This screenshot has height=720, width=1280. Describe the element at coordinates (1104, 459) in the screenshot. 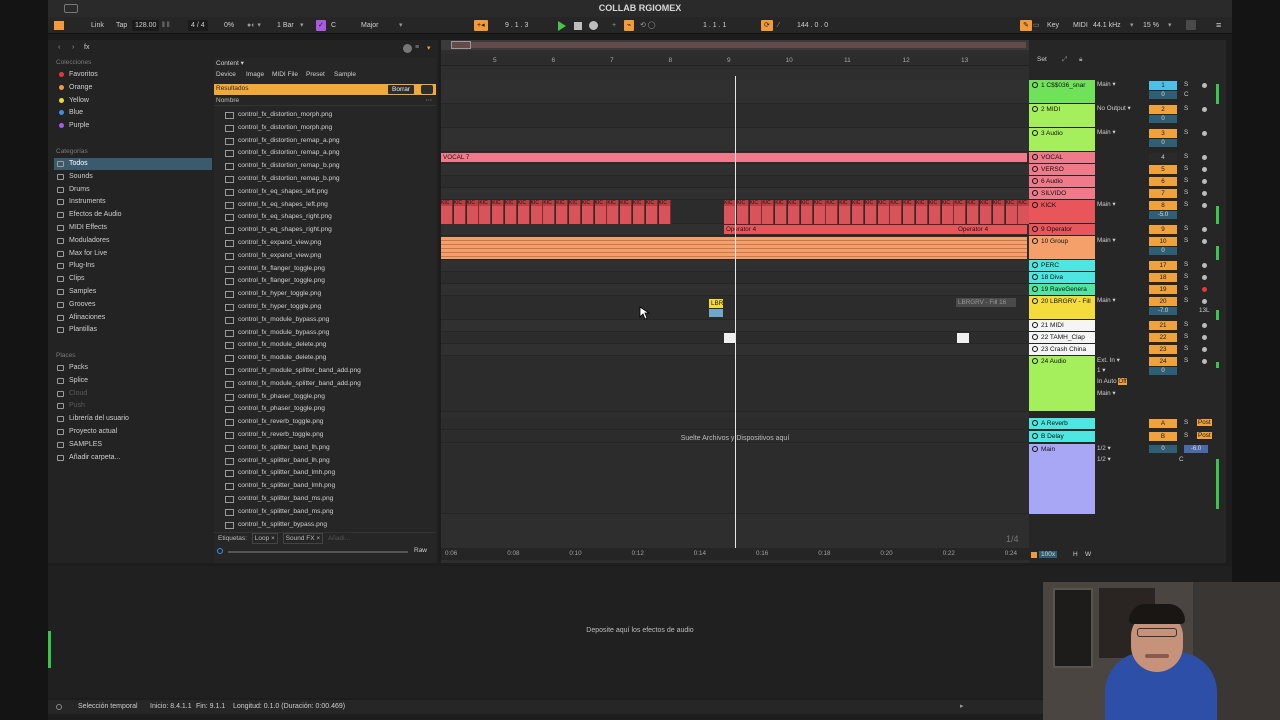

I see `main-out-select: 1/2 ▾` at that location.